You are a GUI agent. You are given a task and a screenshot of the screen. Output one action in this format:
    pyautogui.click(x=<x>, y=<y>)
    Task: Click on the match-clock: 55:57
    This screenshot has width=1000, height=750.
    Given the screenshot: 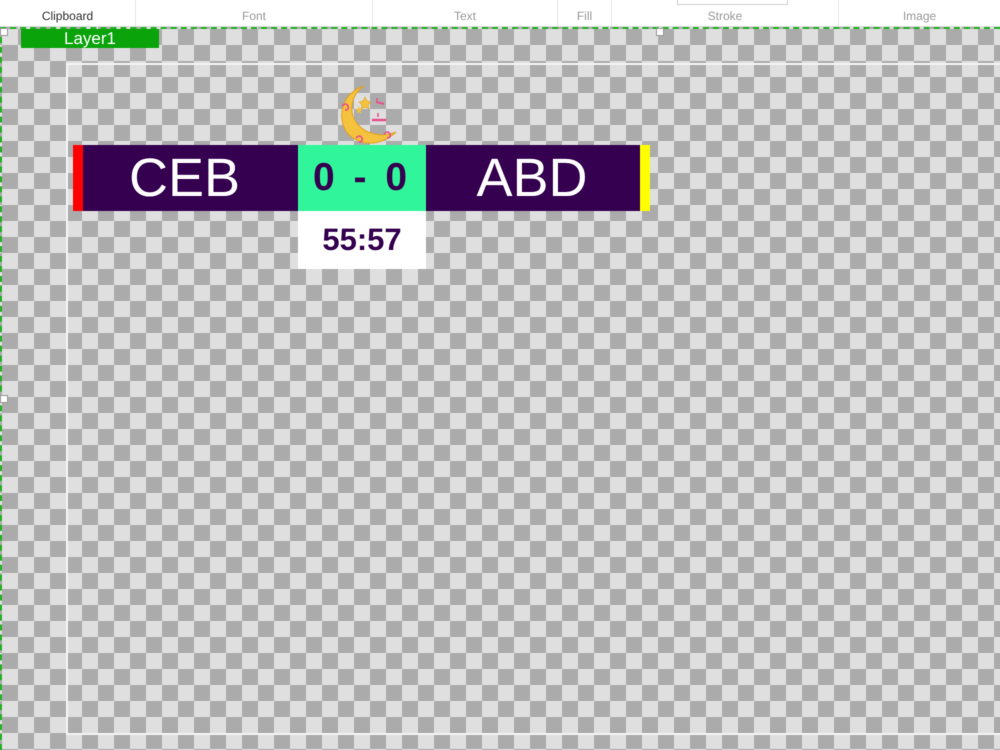 What is the action you would take?
    pyautogui.click(x=362, y=240)
    